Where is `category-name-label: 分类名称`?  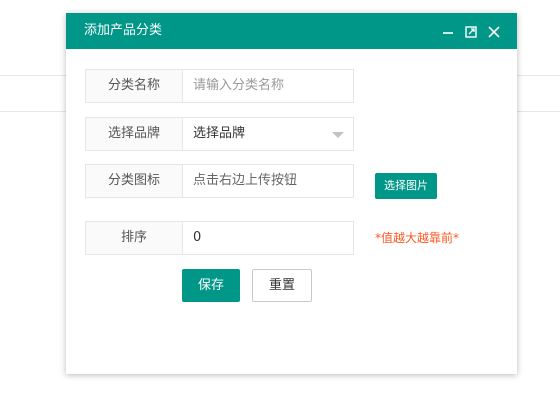
category-name-label: 分类名称 is located at coordinates (134, 86).